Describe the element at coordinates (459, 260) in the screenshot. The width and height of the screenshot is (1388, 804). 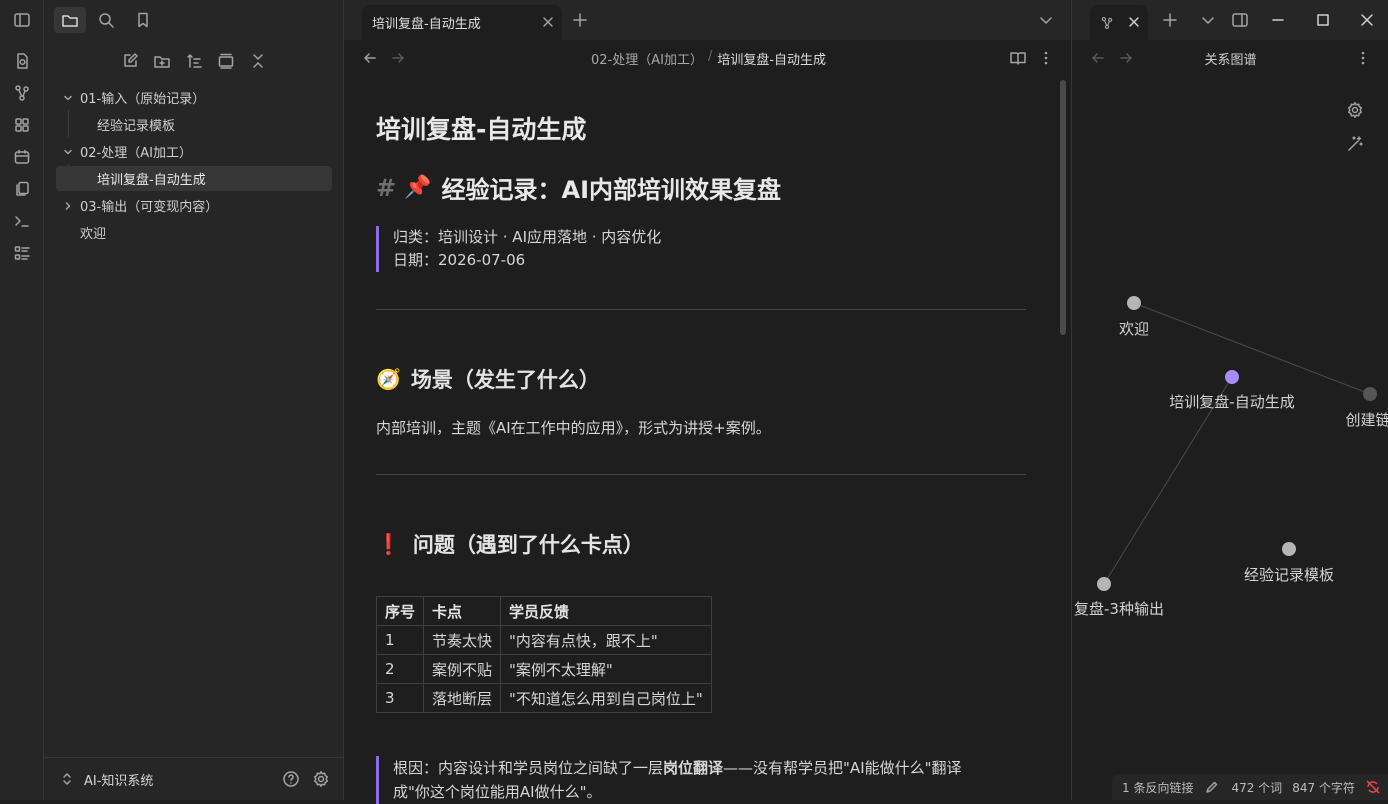
I see `meta-date: 日期：2026-07-06` at that location.